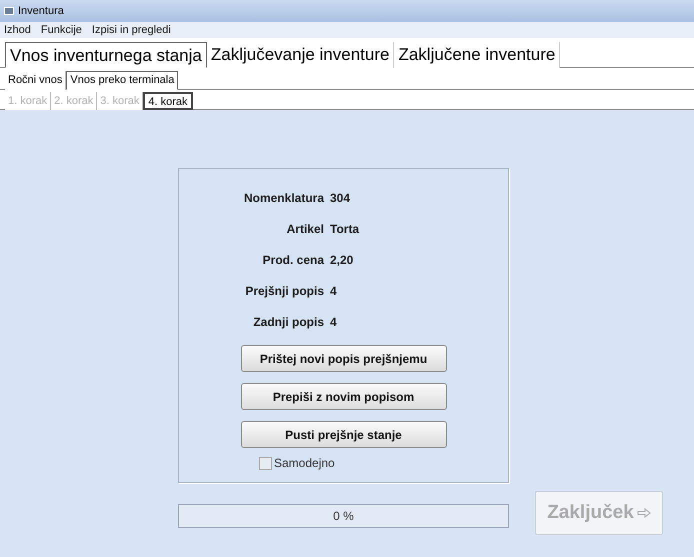  Describe the element at coordinates (168, 101) in the screenshot. I see `tab: 4. korak` at that location.